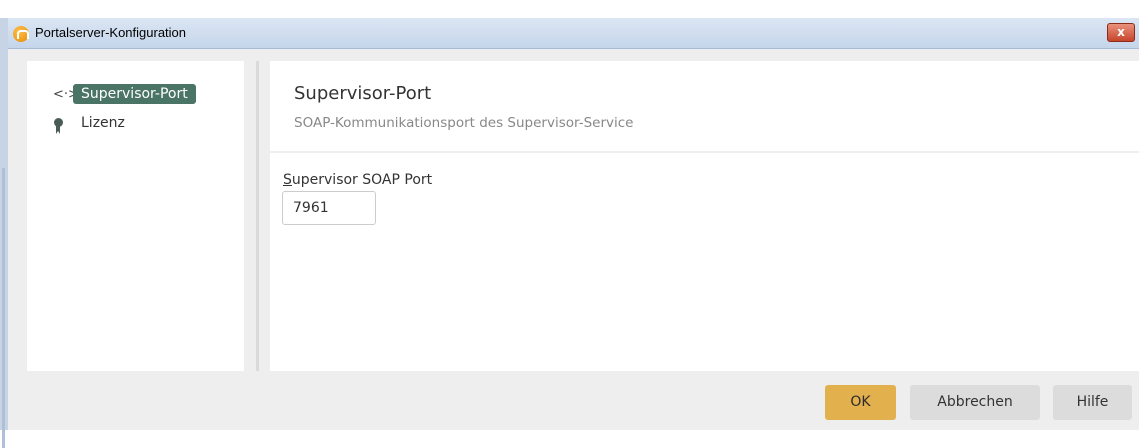 The width and height of the screenshot is (1139, 448). I want to click on nav-item-label: Lizenz, so click(103, 123).